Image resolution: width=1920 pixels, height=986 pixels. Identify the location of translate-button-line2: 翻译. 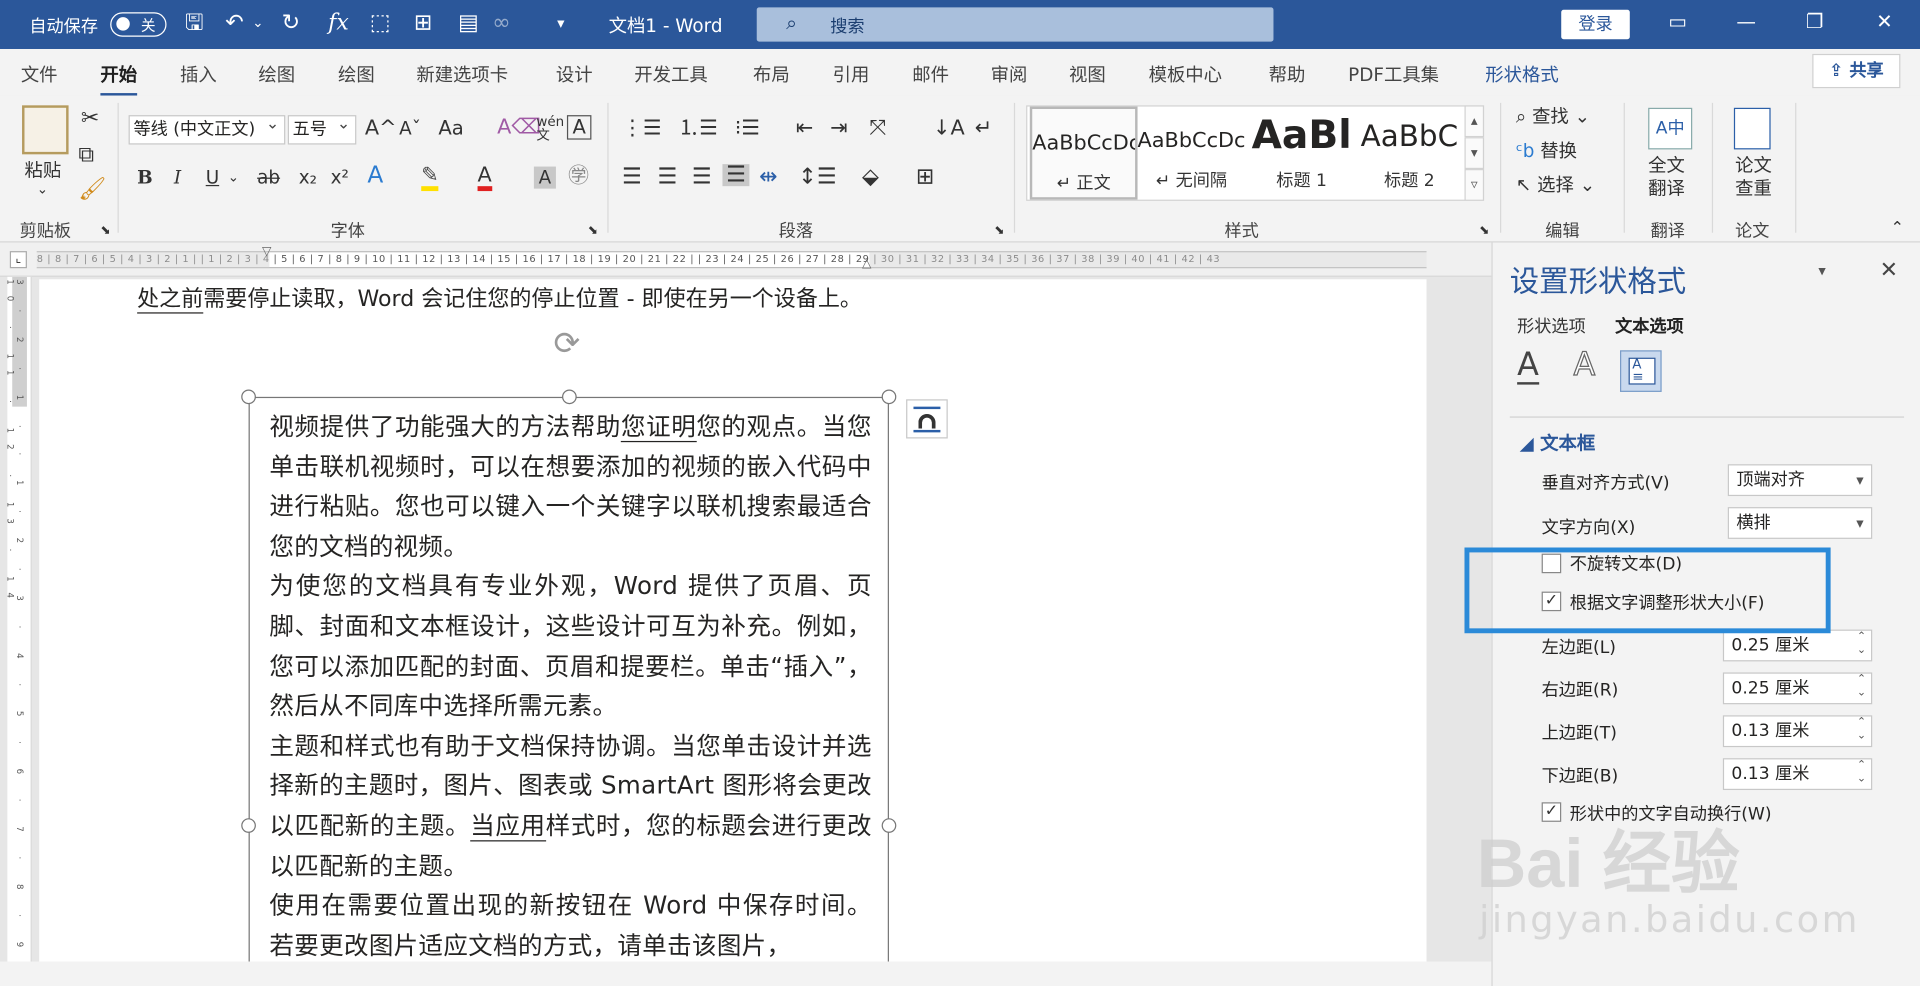
(1666, 189).